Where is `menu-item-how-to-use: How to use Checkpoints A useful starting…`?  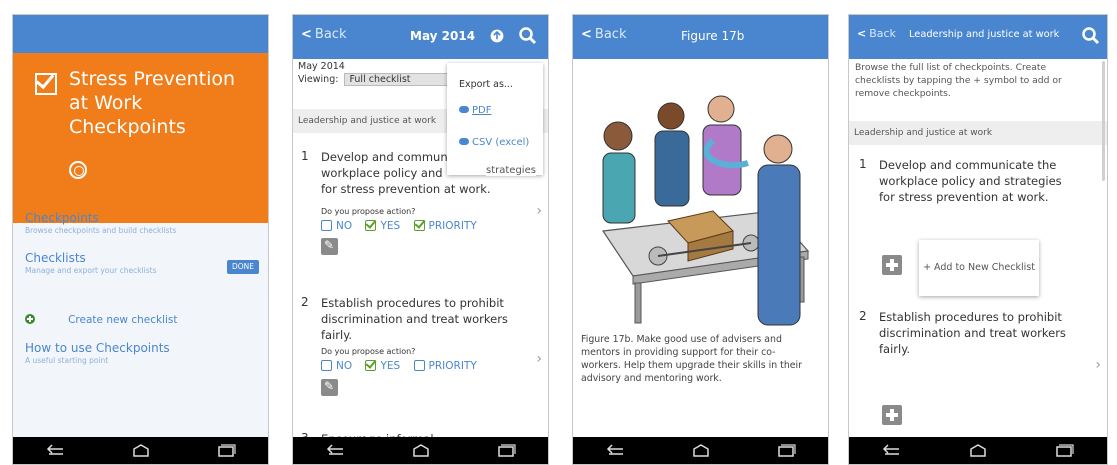 menu-item-how-to-use: How to use Checkpoints A useful starting… is located at coordinates (140, 353).